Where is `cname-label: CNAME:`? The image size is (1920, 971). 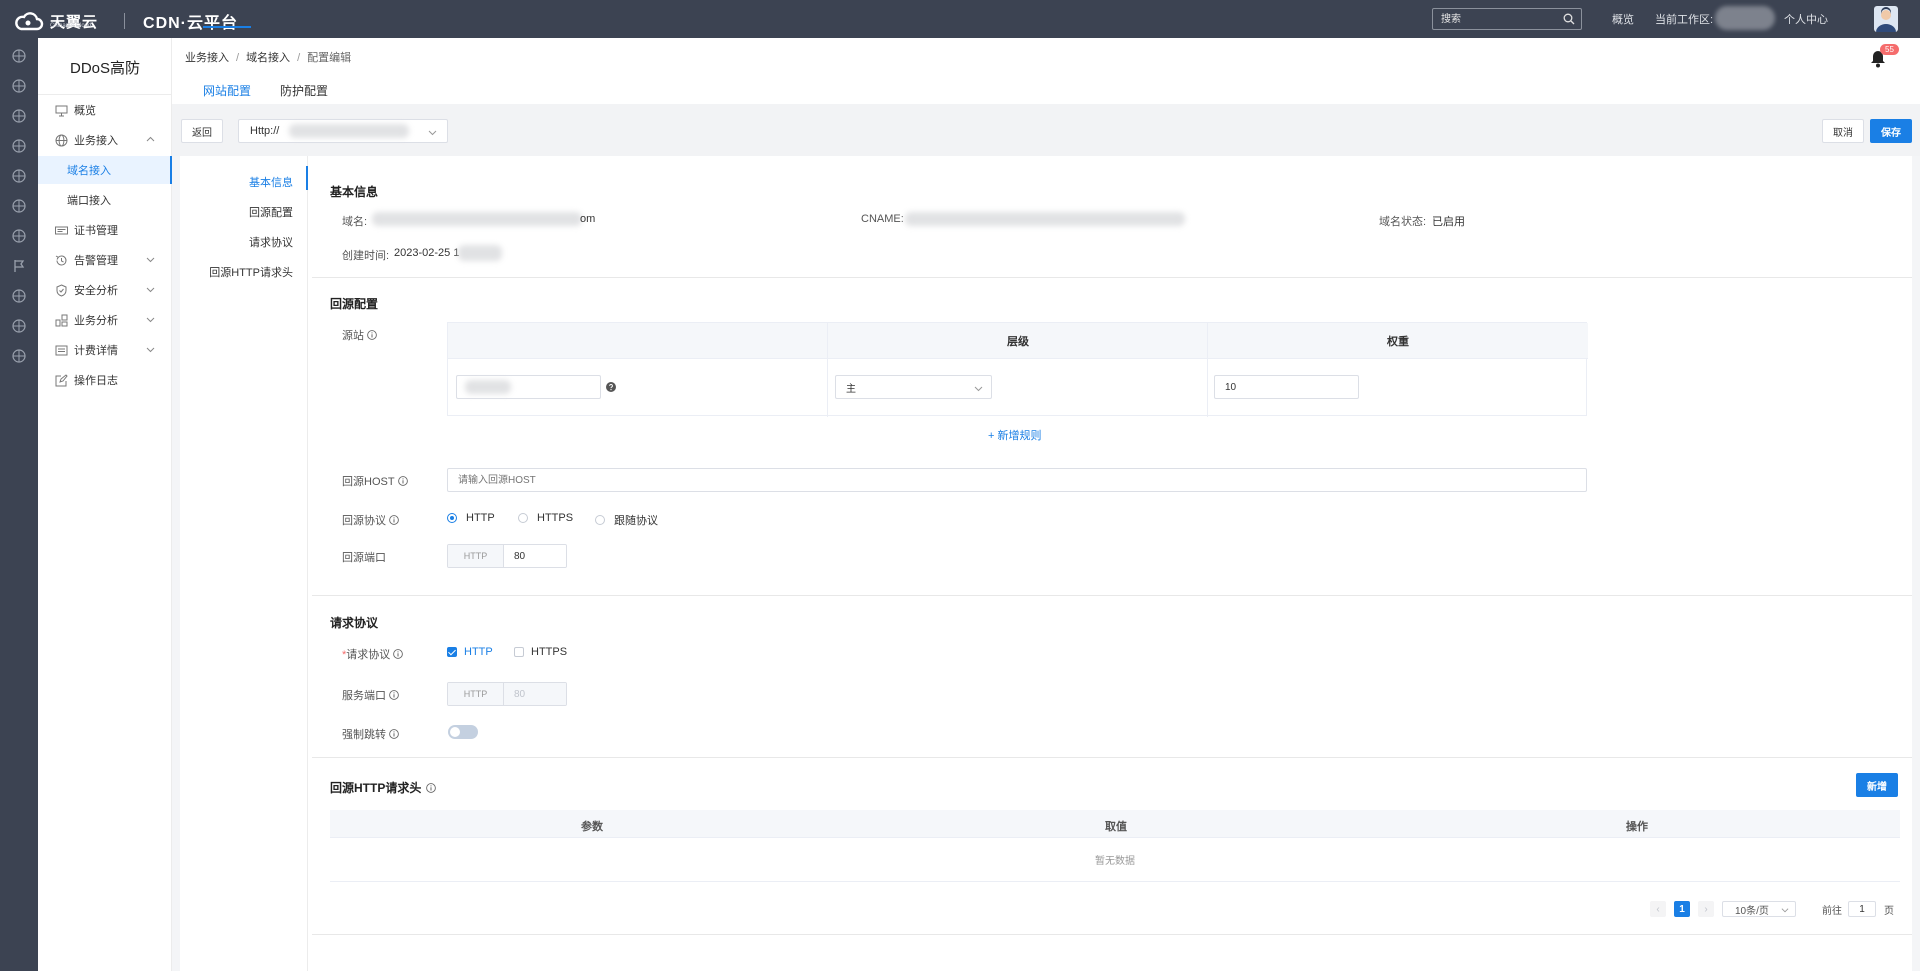 cname-label: CNAME: is located at coordinates (882, 219).